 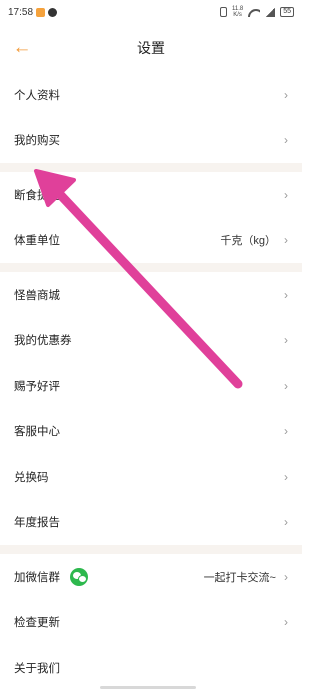 I want to click on settings-item-store: 怪兽商城 ›, so click(x=151, y=295).